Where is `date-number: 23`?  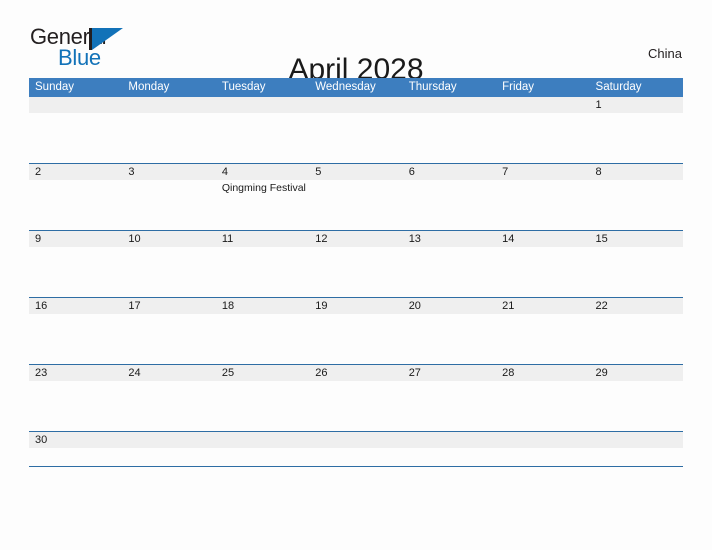
date-number: 23 is located at coordinates (75, 373).